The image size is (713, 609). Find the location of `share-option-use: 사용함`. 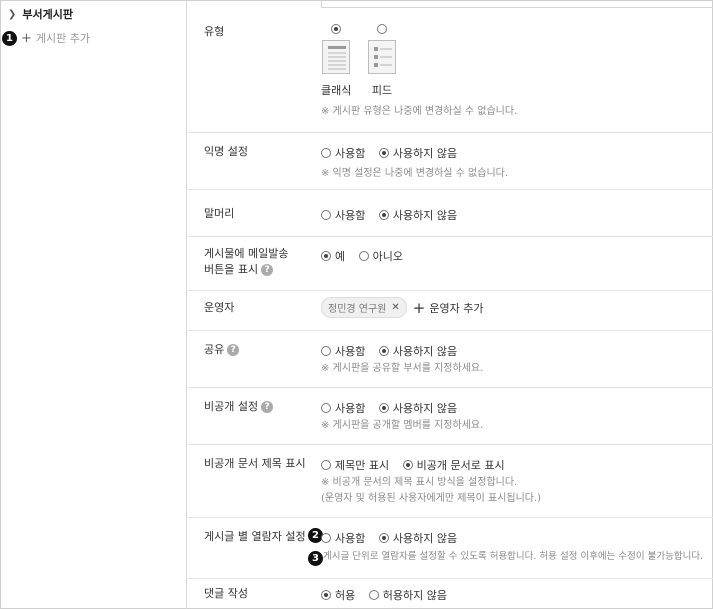

share-option-use: 사용함 is located at coordinates (343, 351).